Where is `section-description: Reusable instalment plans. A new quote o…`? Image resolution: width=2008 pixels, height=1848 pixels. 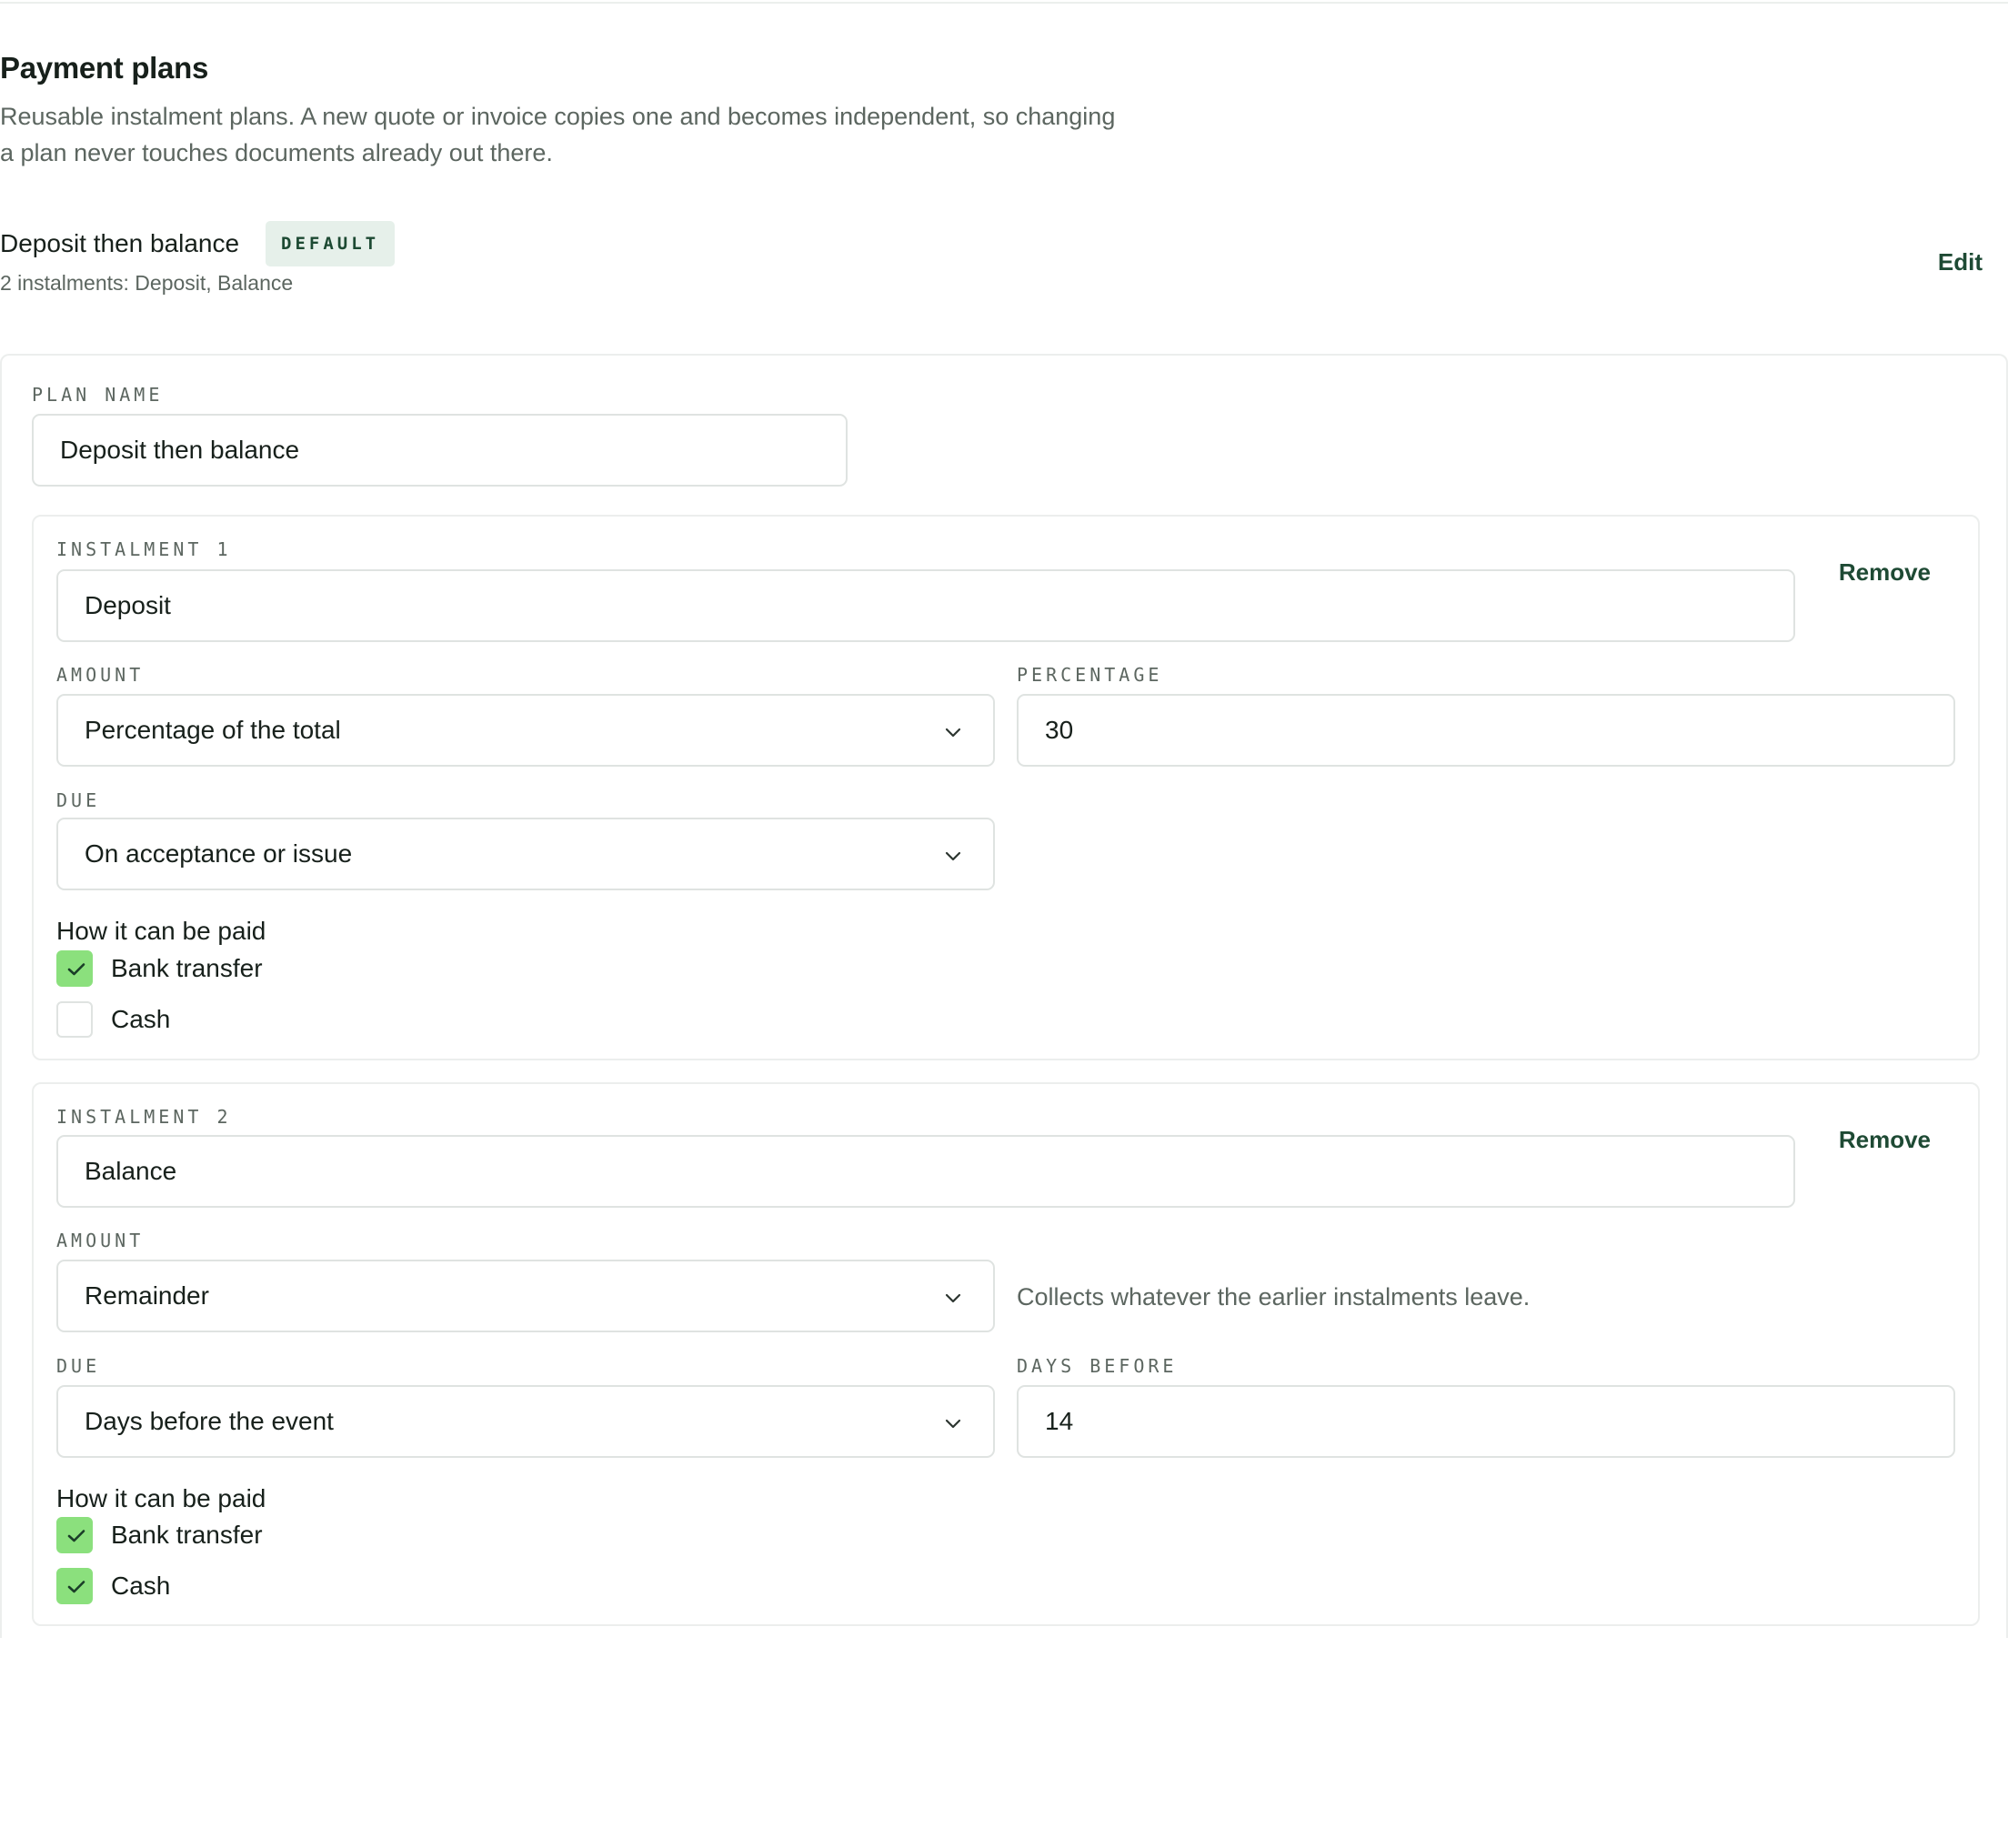 section-description: Reusable instalment plans. A new quote o… is located at coordinates (558, 135).